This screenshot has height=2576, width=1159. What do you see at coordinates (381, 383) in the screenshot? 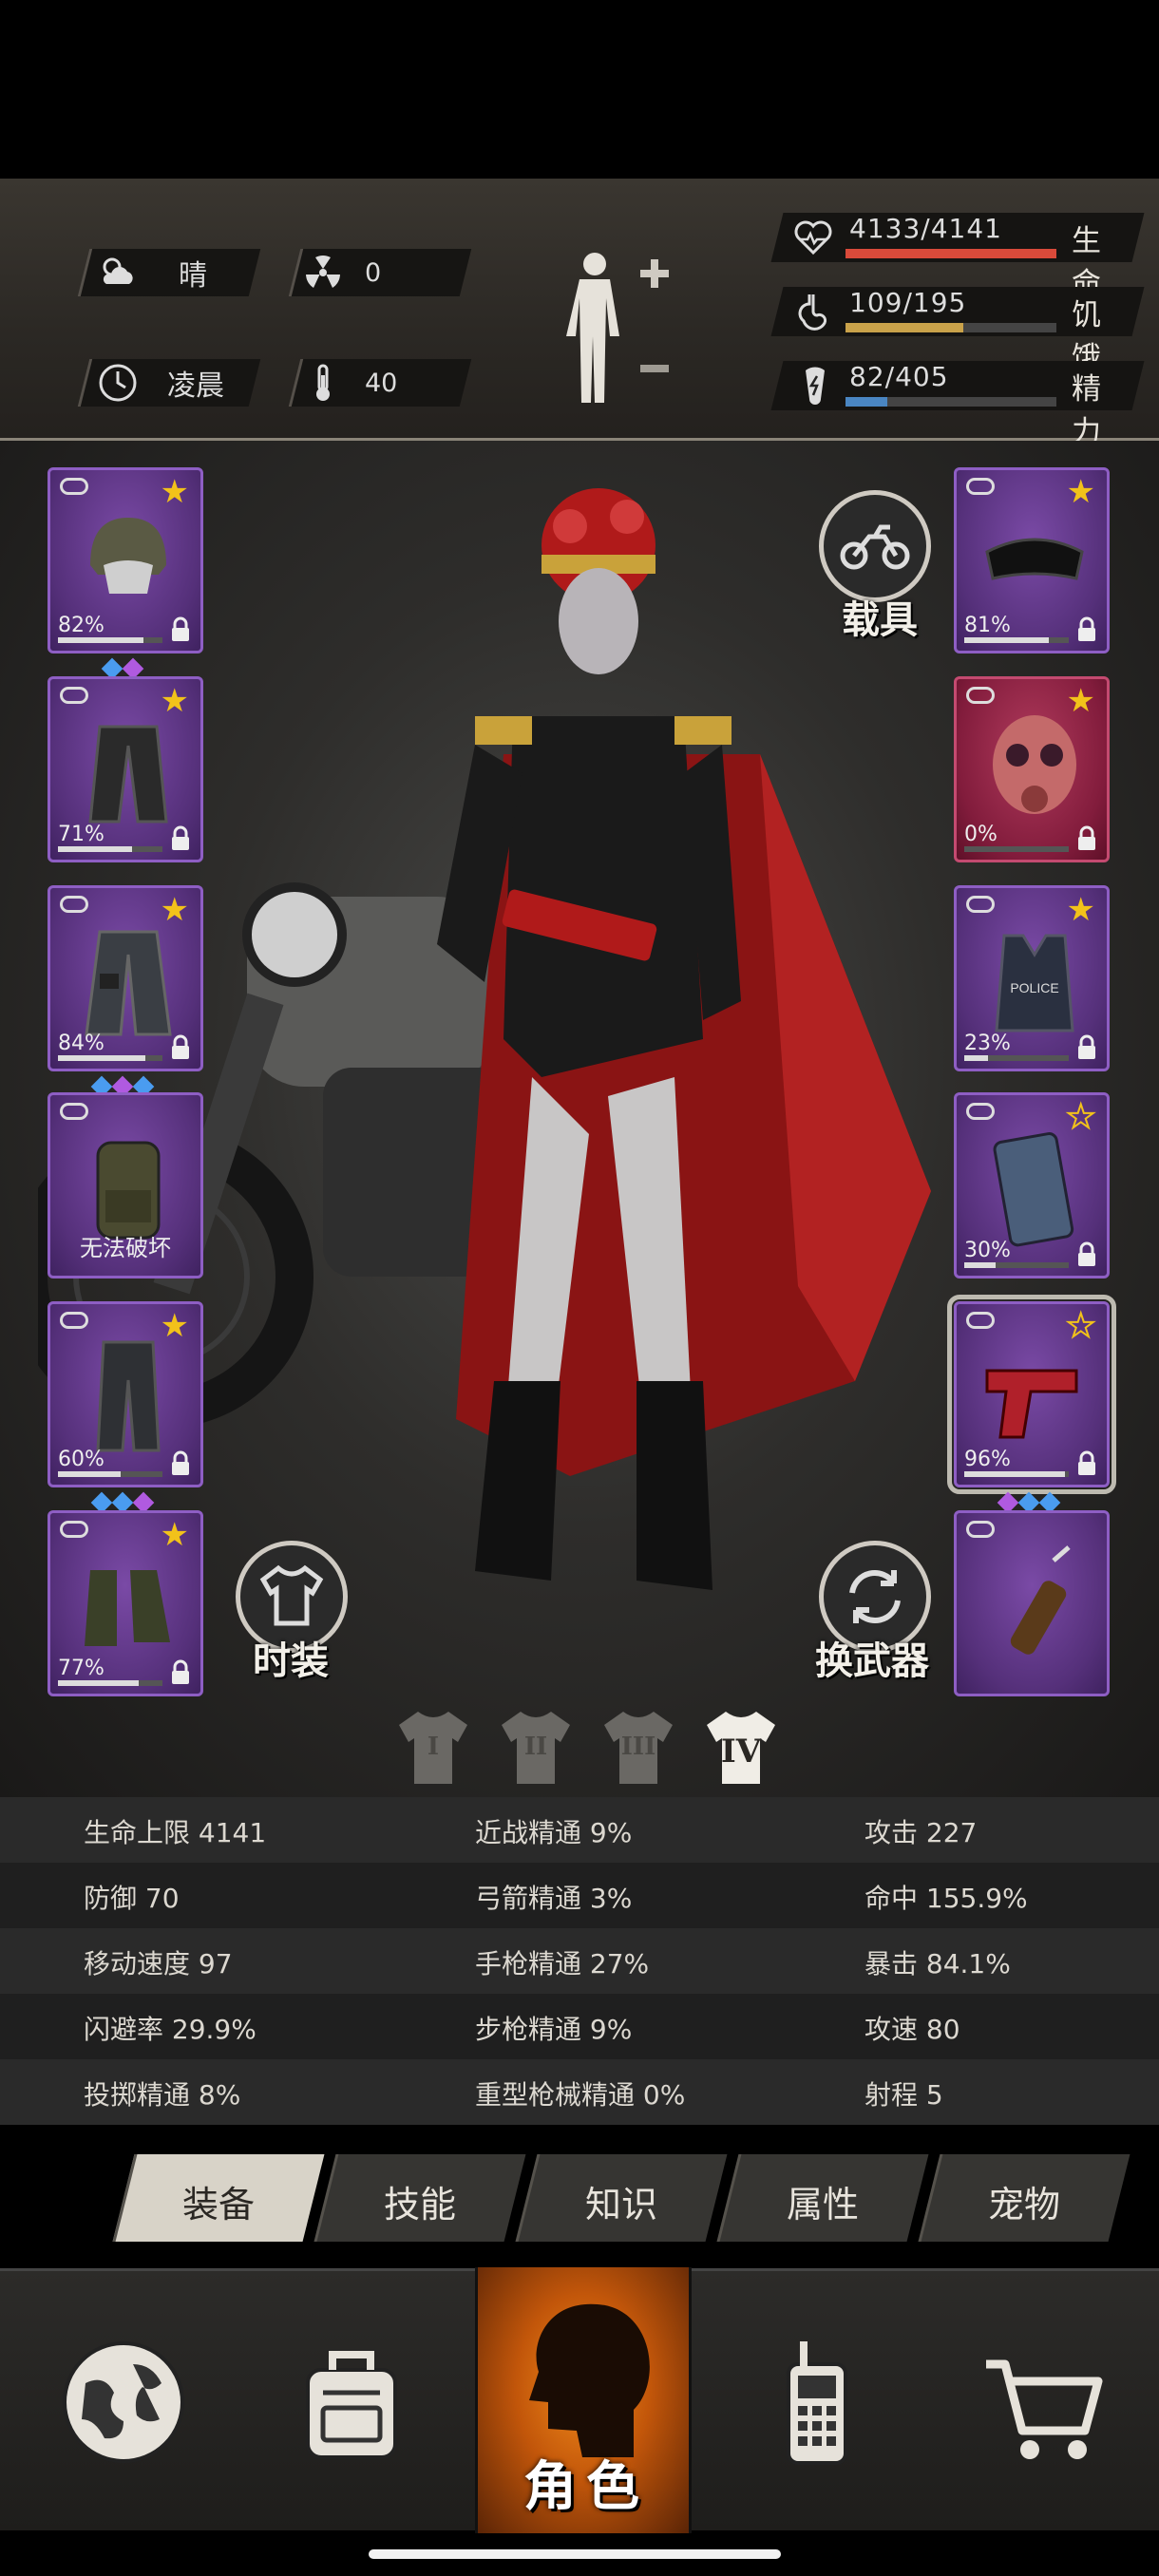
I see `temperature-value: 40` at bounding box center [381, 383].